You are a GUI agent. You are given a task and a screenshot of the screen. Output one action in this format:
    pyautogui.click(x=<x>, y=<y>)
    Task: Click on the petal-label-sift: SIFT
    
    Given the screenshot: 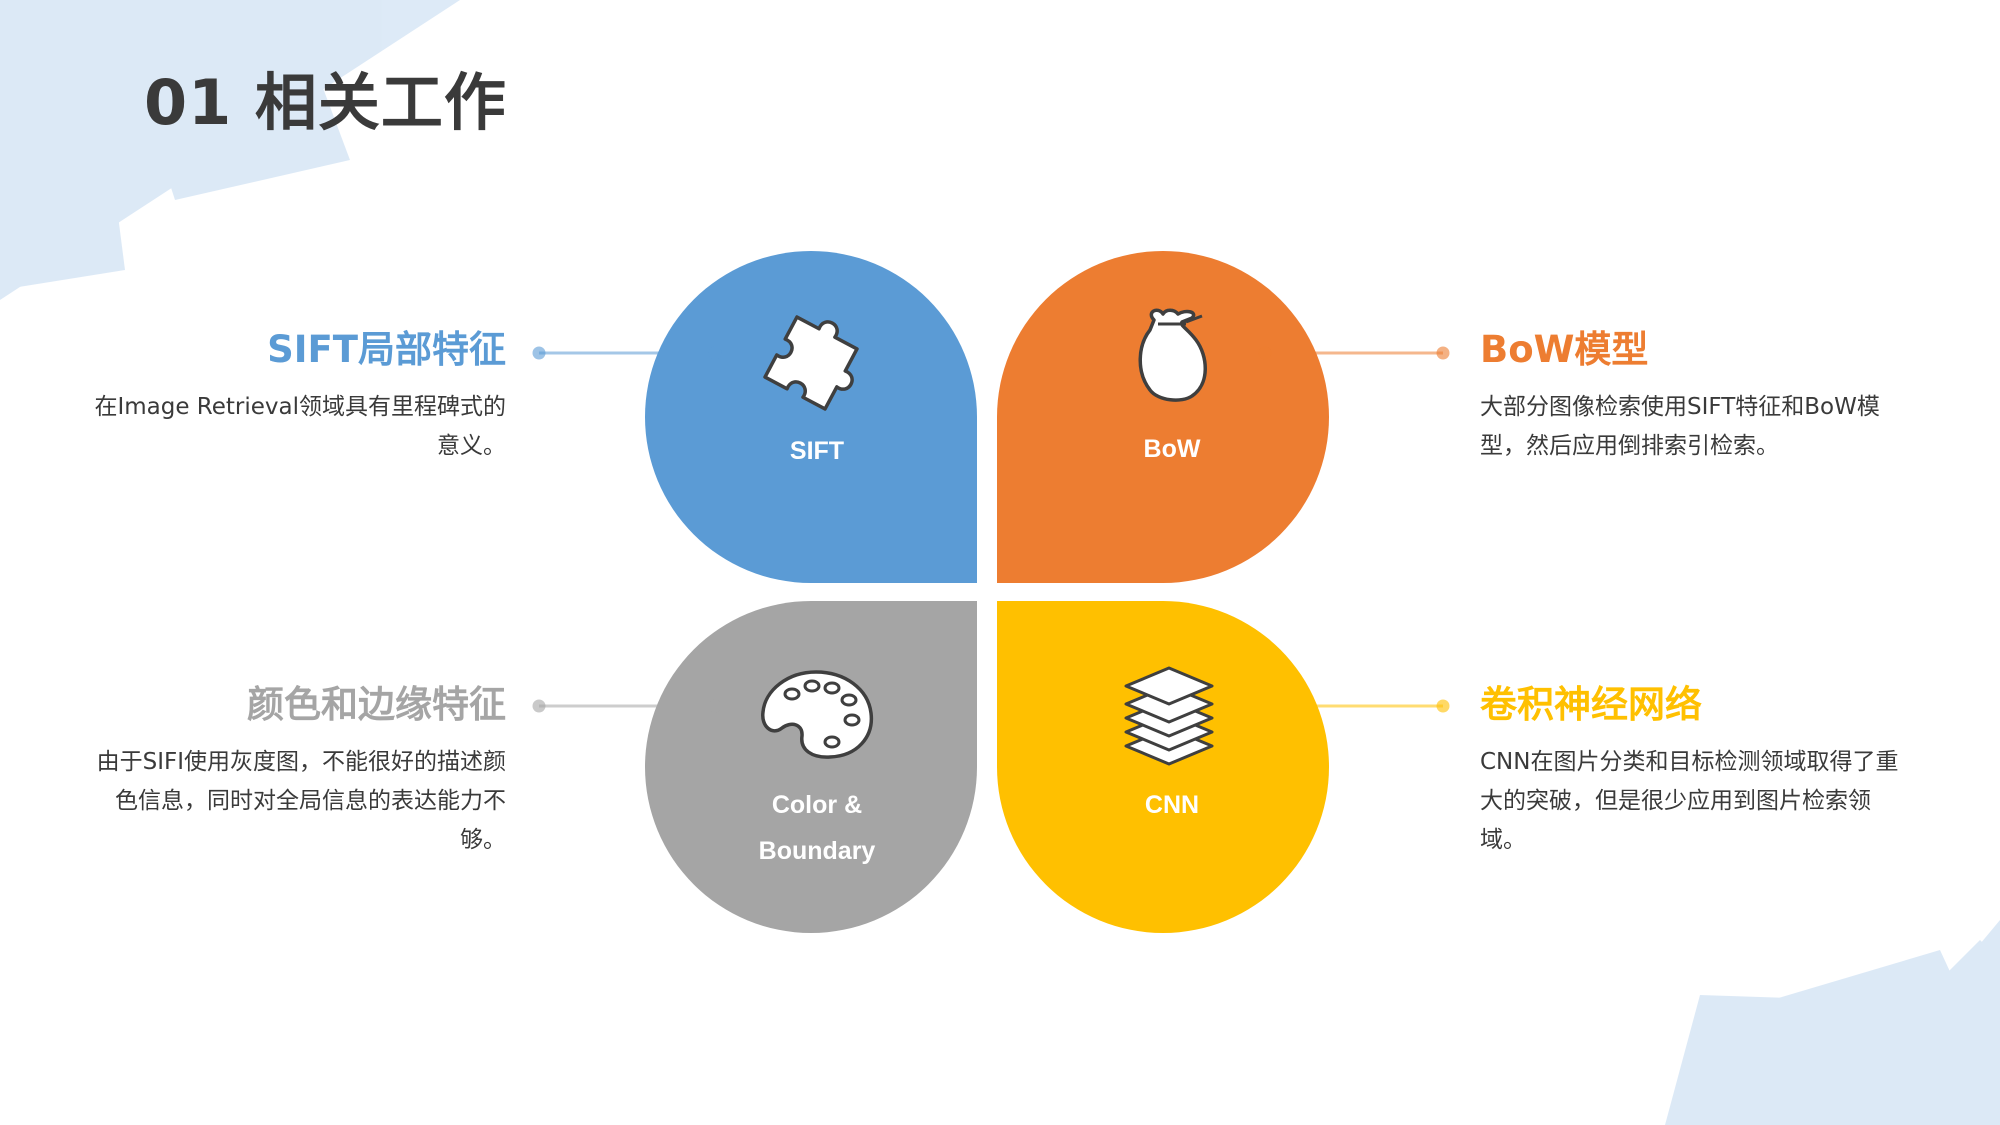 What is the action you would take?
    pyautogui.click(x=817, y=451)
    